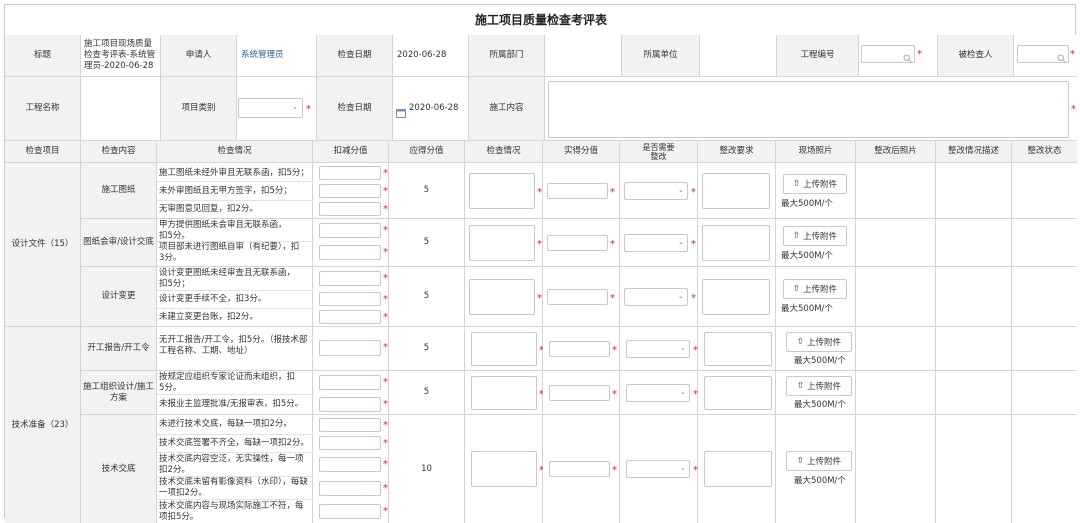 This screenshot has width=1080, height=523. What do you see at coordinates (119, 349) in the screenshot?
I see `check-content: 开工报告/开工令` at bounding box center [119, 349].